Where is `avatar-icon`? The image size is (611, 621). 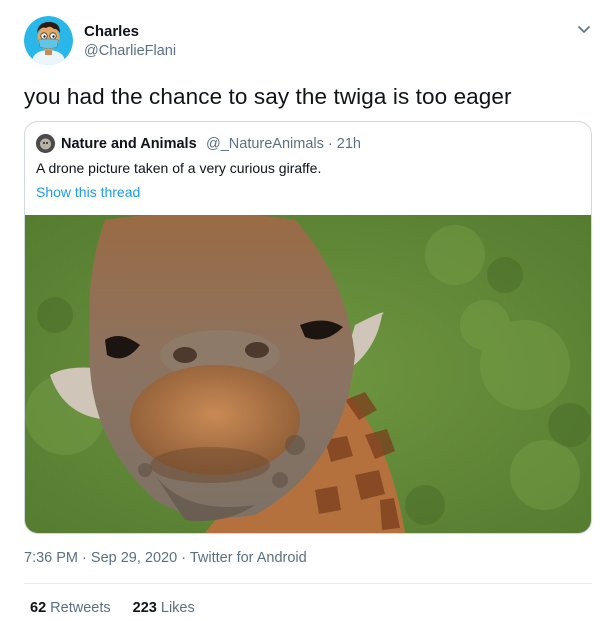 avatar-icon is located at coordinates (48, 40).